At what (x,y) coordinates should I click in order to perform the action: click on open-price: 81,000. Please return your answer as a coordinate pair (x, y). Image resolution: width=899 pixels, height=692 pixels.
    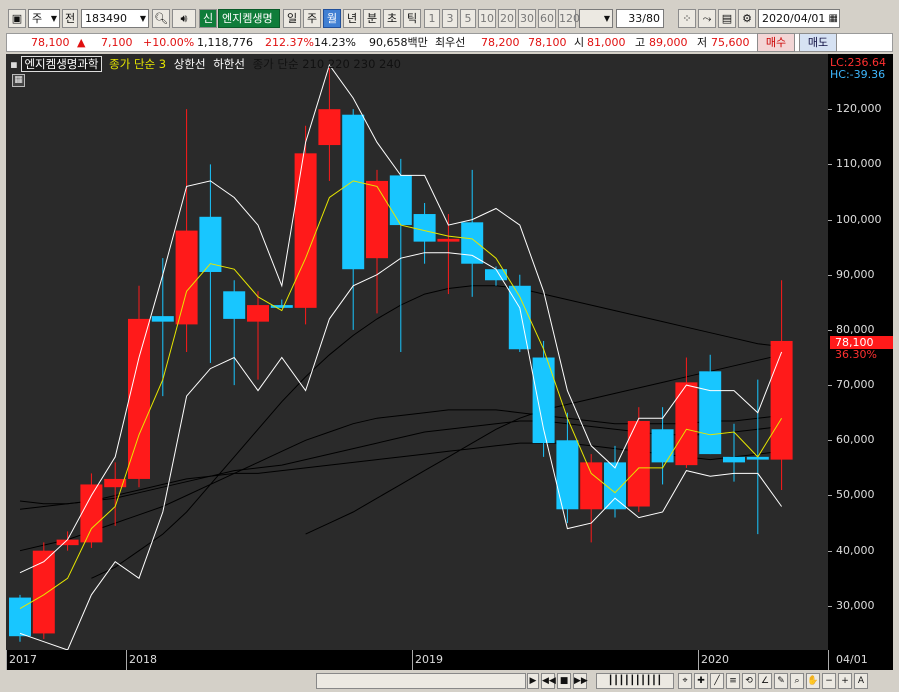
    Looking at the image, I should click on (606, 42).